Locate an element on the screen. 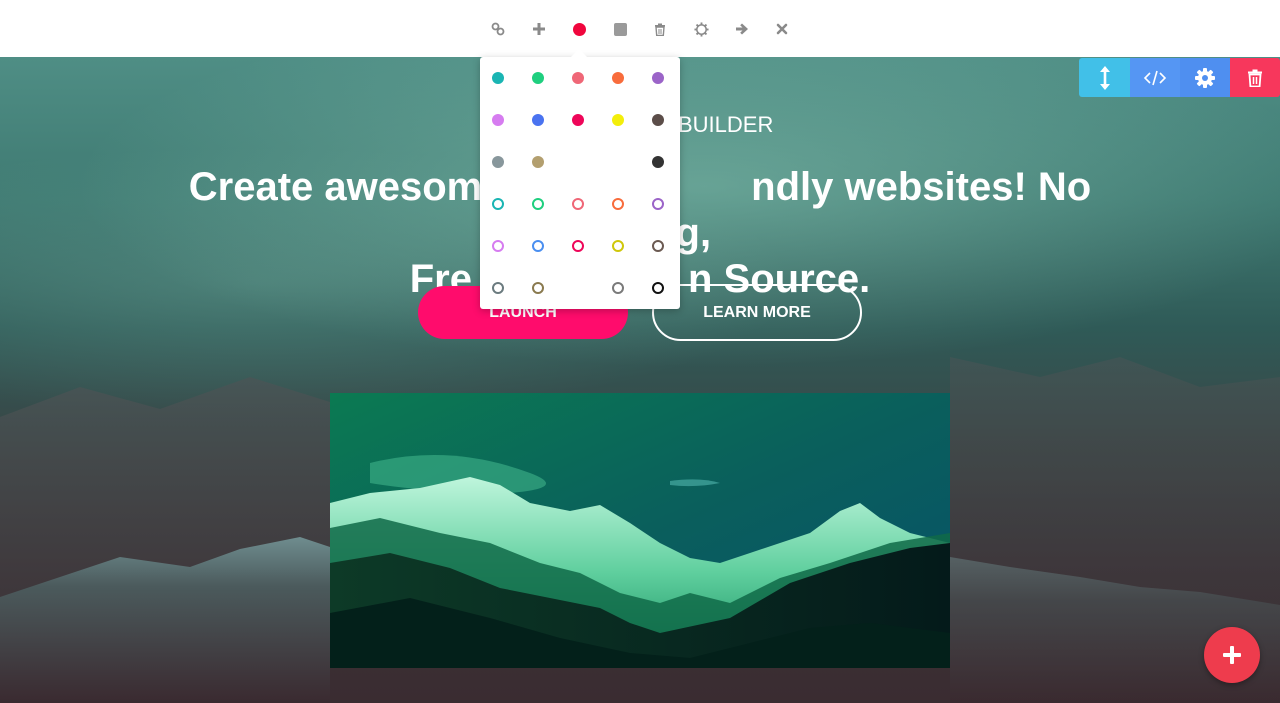  forward-button is located at coordinates (742, 29).